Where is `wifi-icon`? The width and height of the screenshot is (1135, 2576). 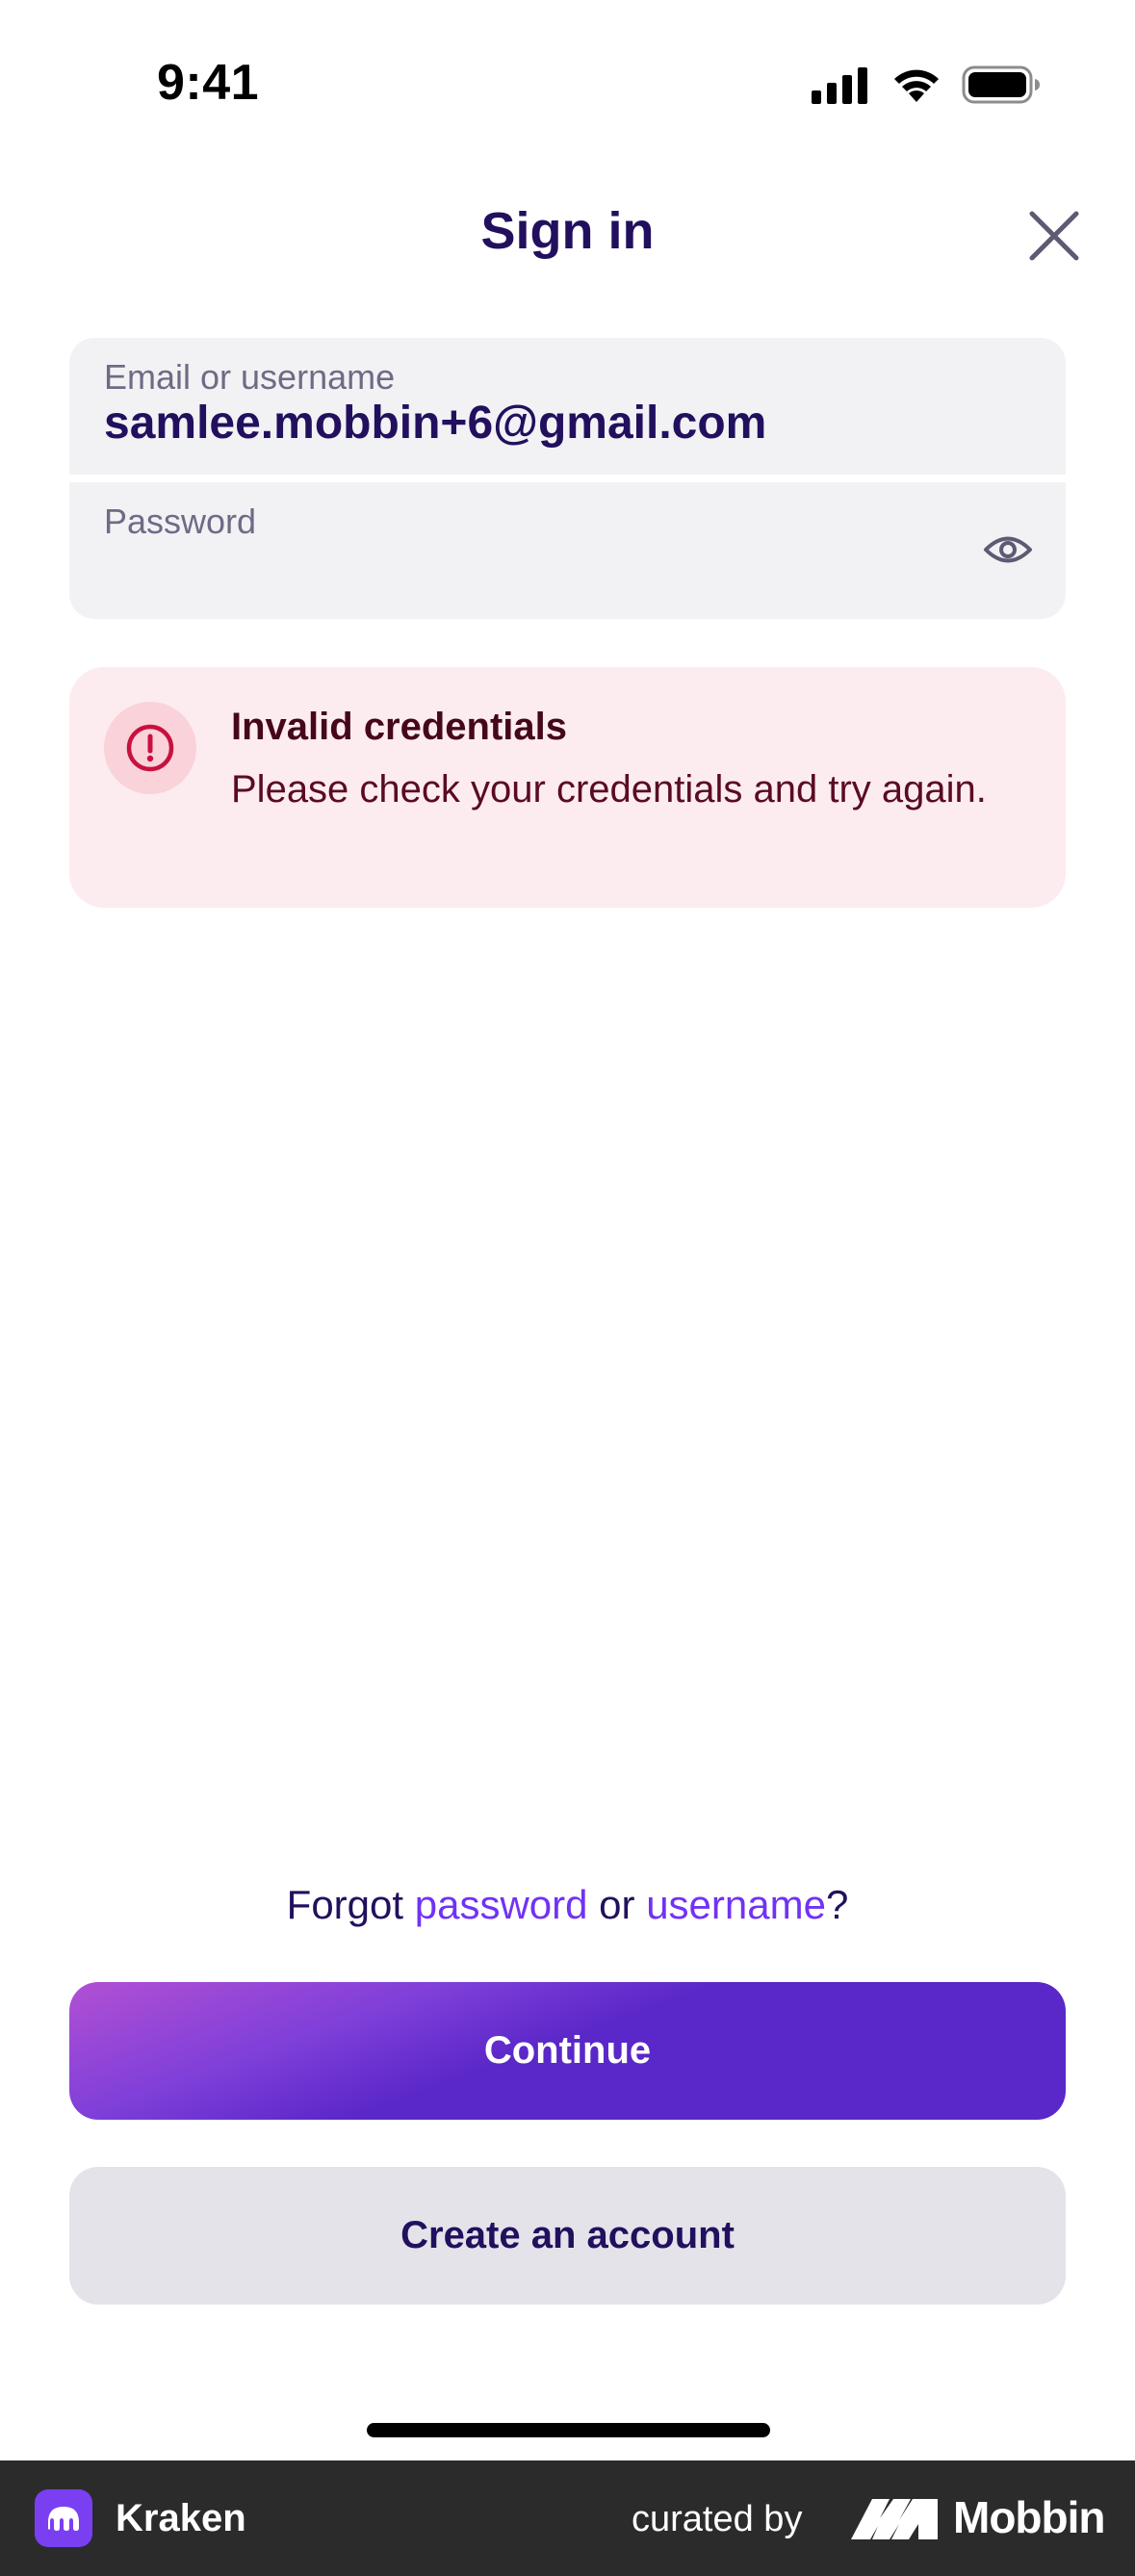 wifi-icon is located at coordinates (916, 85).